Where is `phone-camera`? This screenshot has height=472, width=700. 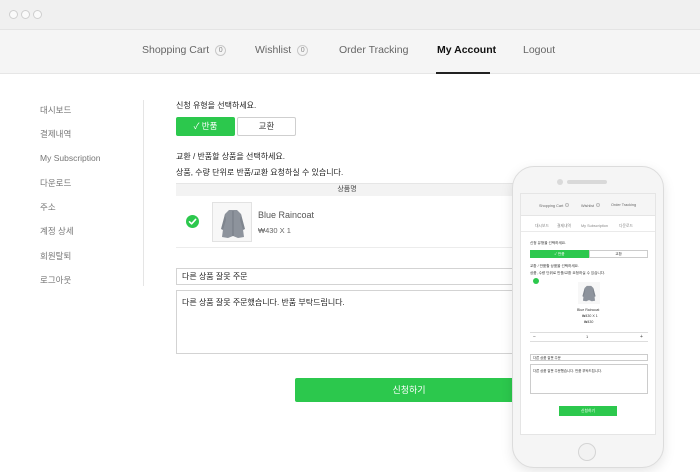
phone-camera is located at coordinates (560, 182).